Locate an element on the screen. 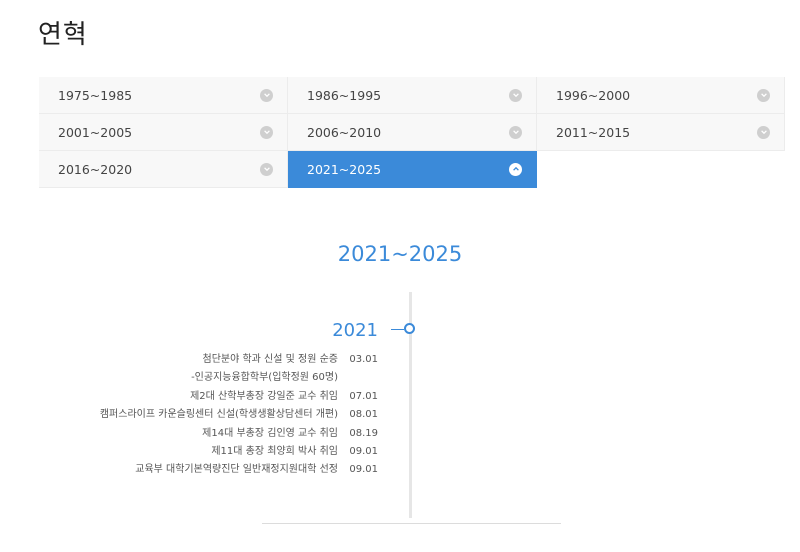  event-text: 제11대 총장 최양희 박사 취임 is located at coordinates (274, 451).